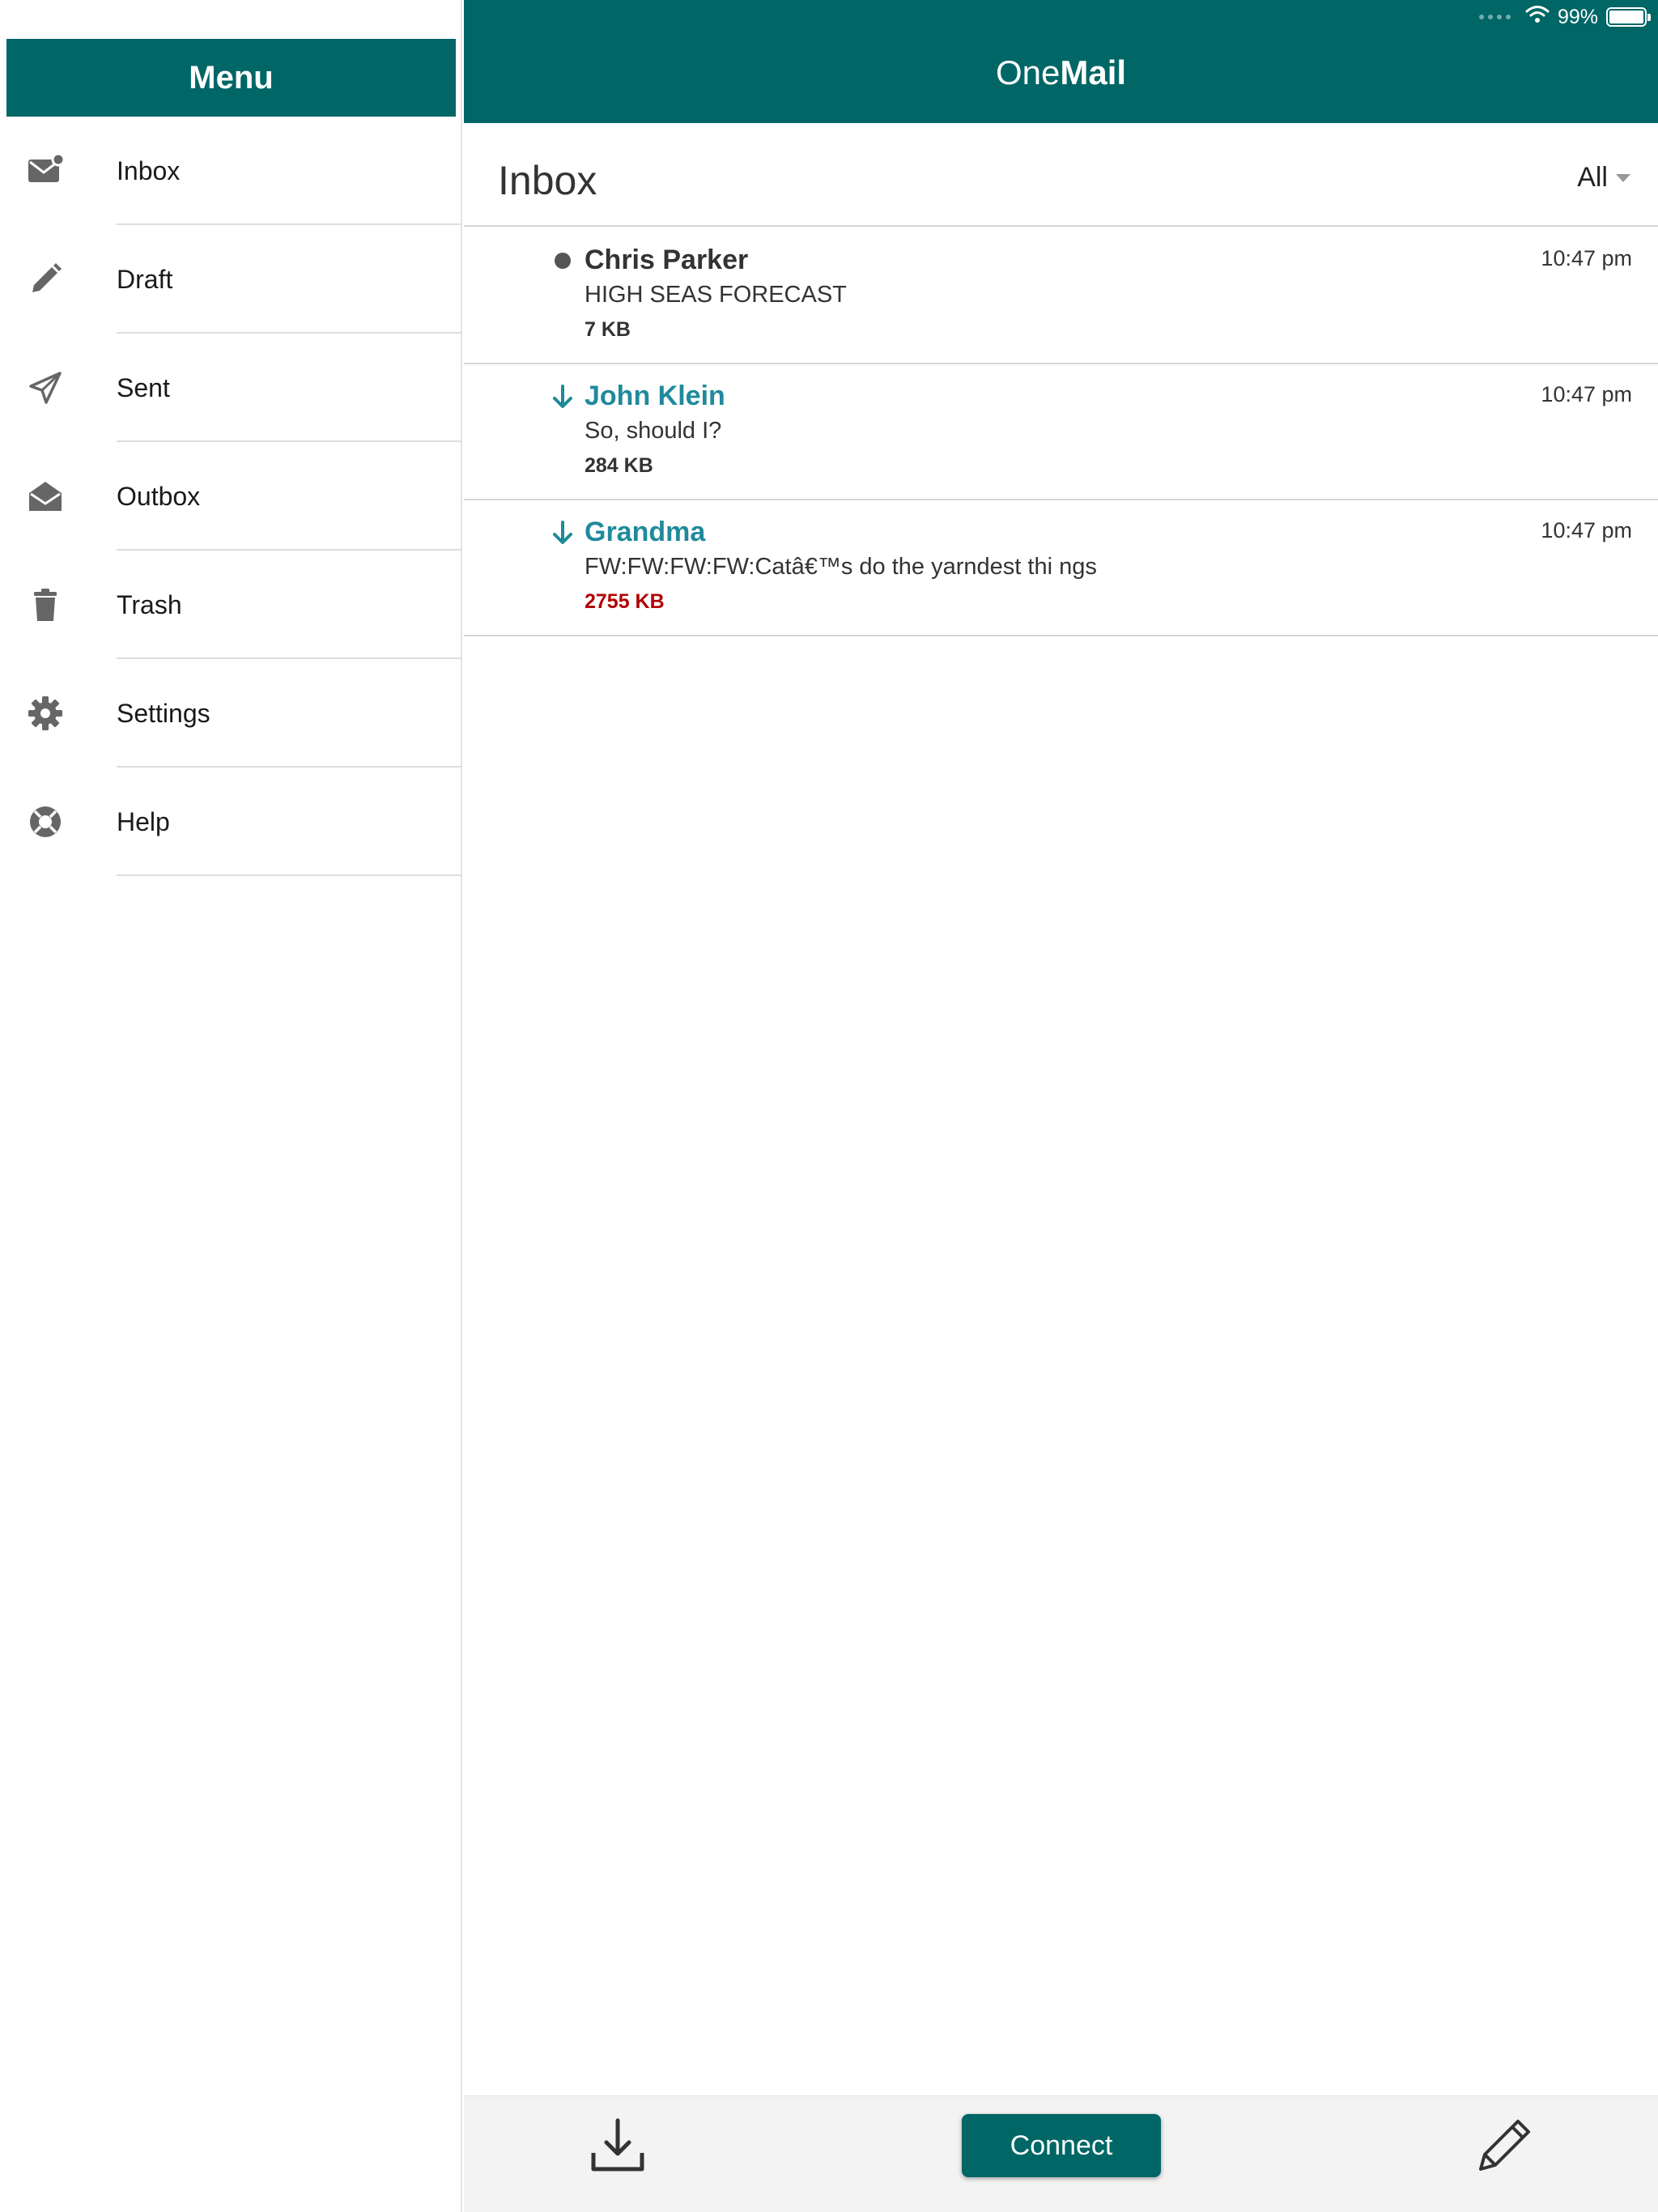  I want to click on connect-button: Connect, so click(1061, 2146).